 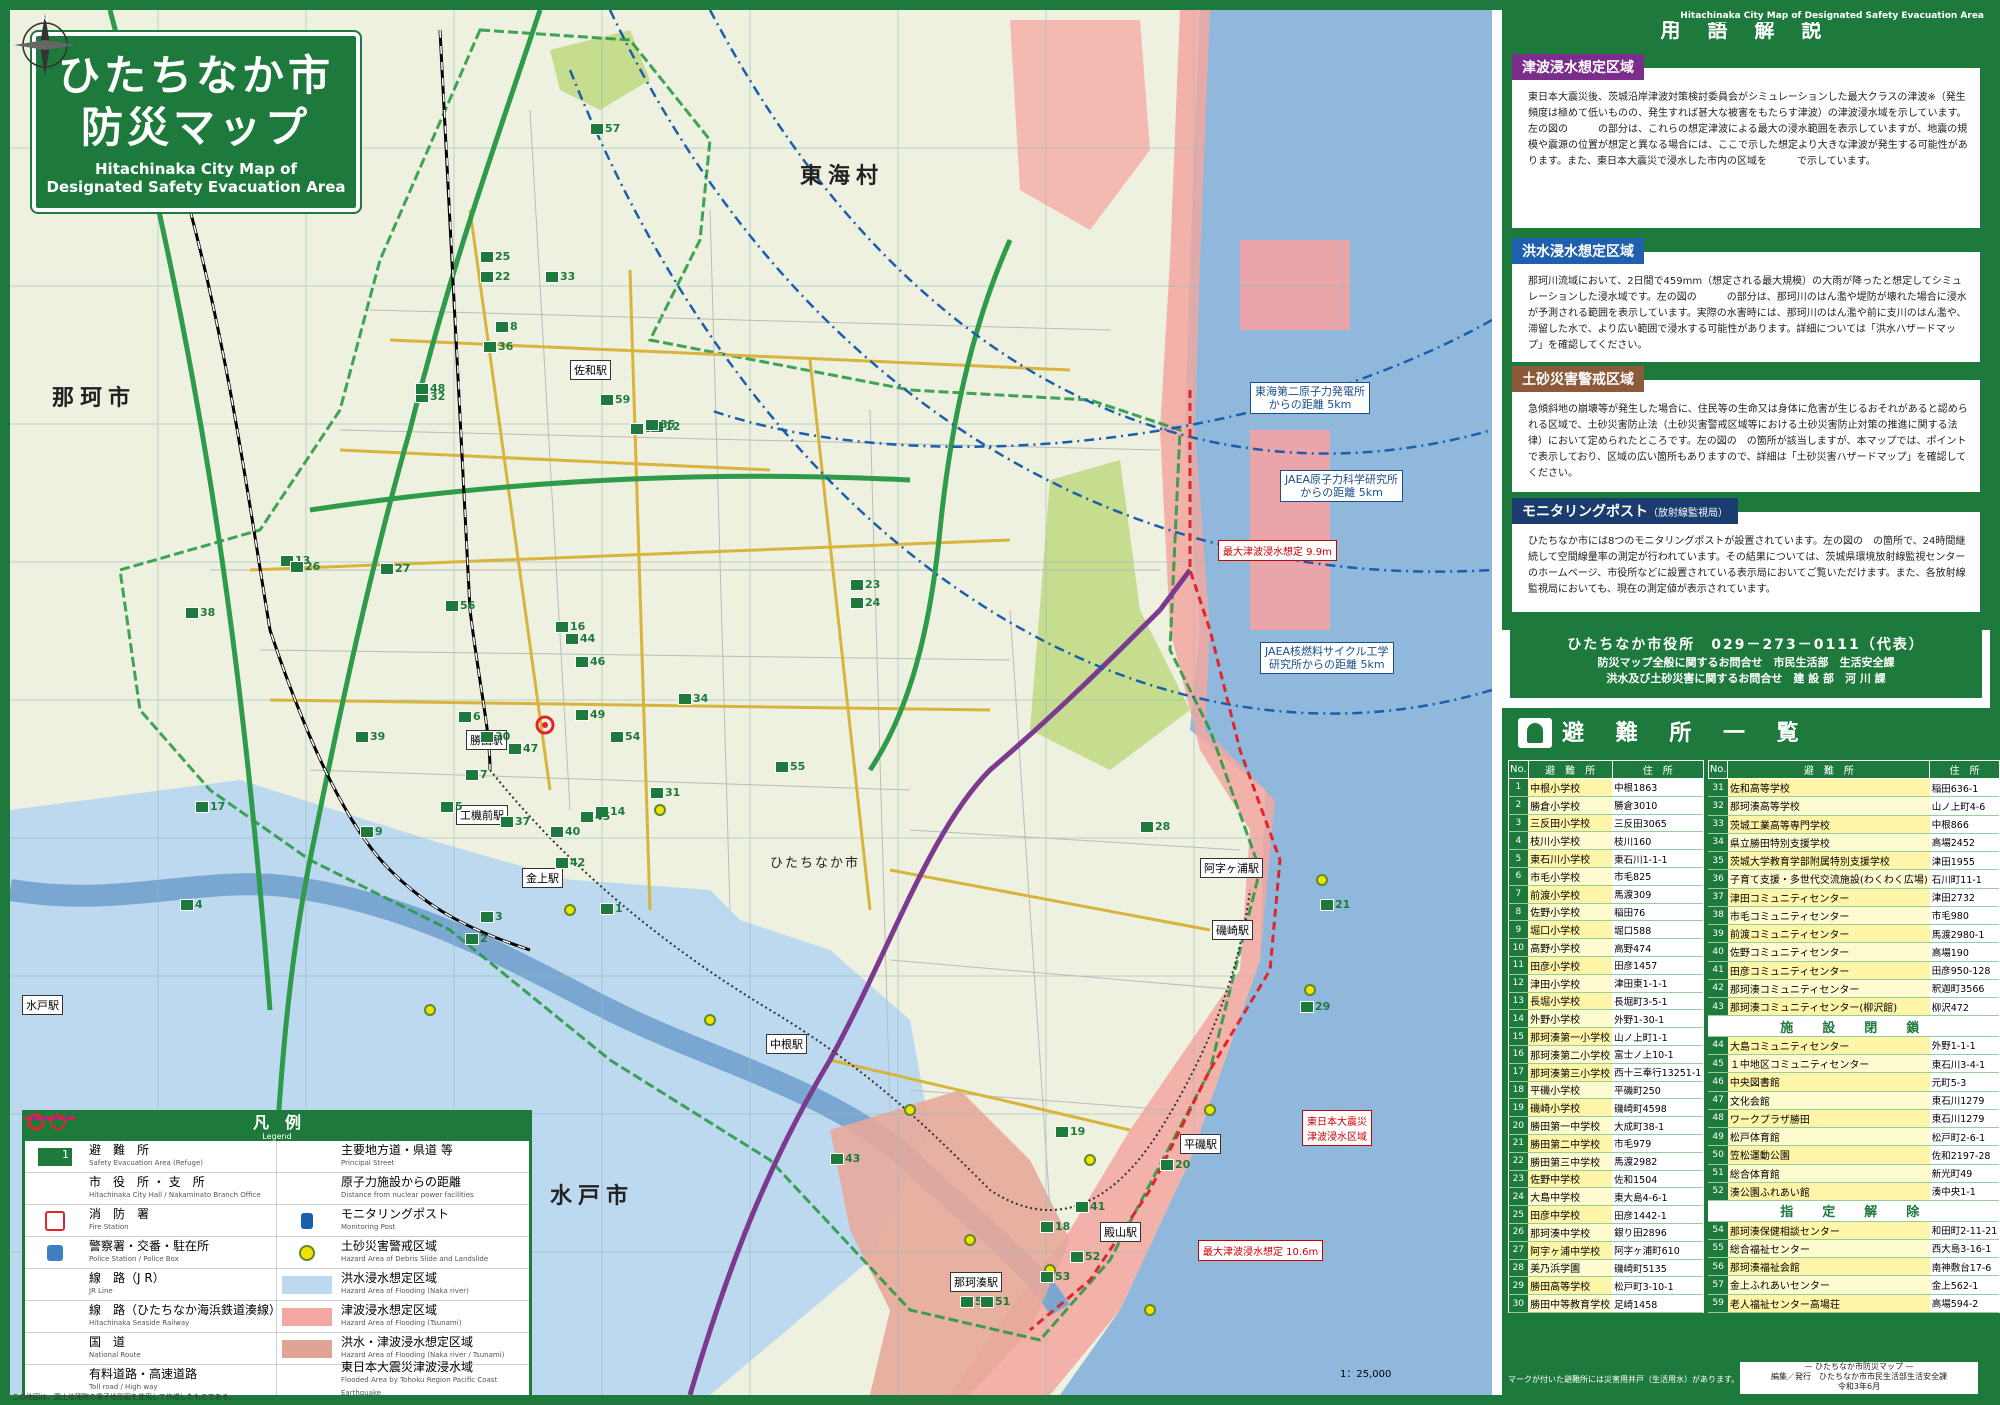 What do you see at coordinates (1854, 1192) in the screenshot?
I see `table-row: 52 湊公園ふれあい館 湊中央1-1` at bounding box center [1854, 1192].